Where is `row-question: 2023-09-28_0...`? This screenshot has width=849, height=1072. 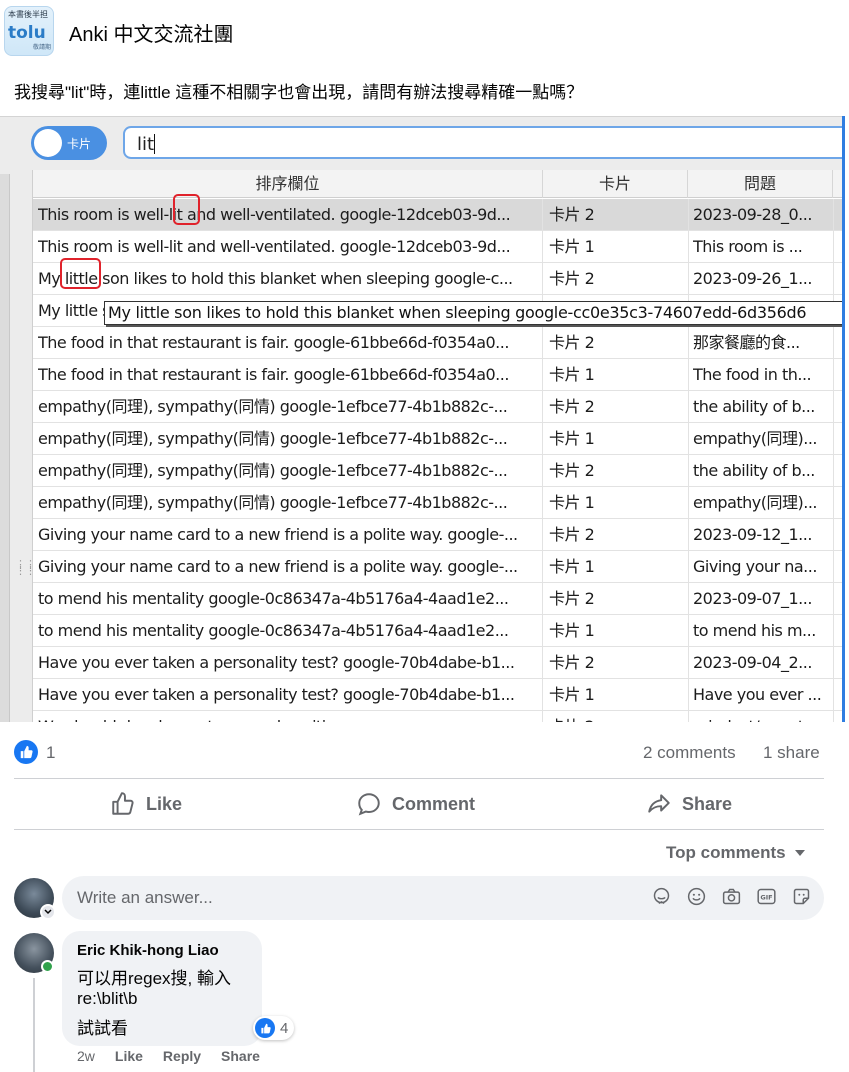 row-question: 2023-09-28_0... is located at coordinates (752, 214).